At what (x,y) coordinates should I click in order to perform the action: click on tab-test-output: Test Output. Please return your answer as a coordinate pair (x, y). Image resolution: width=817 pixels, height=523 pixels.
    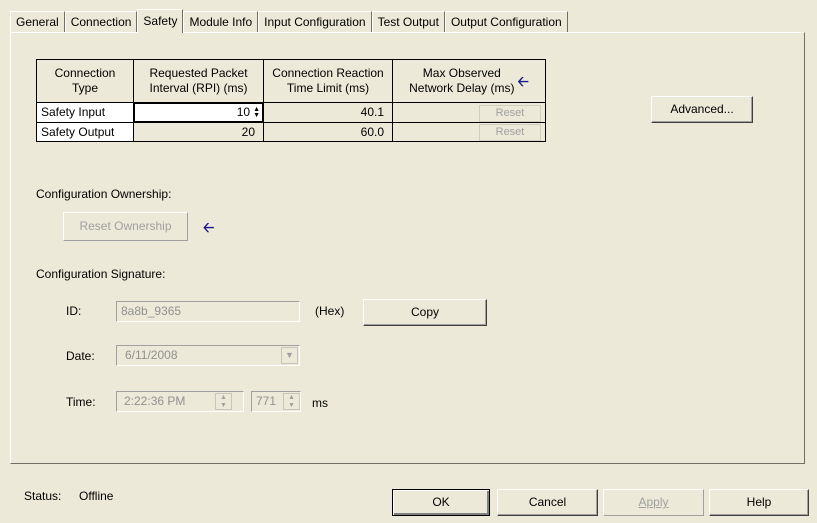
    Looking at the image, I should click on (408, 21).